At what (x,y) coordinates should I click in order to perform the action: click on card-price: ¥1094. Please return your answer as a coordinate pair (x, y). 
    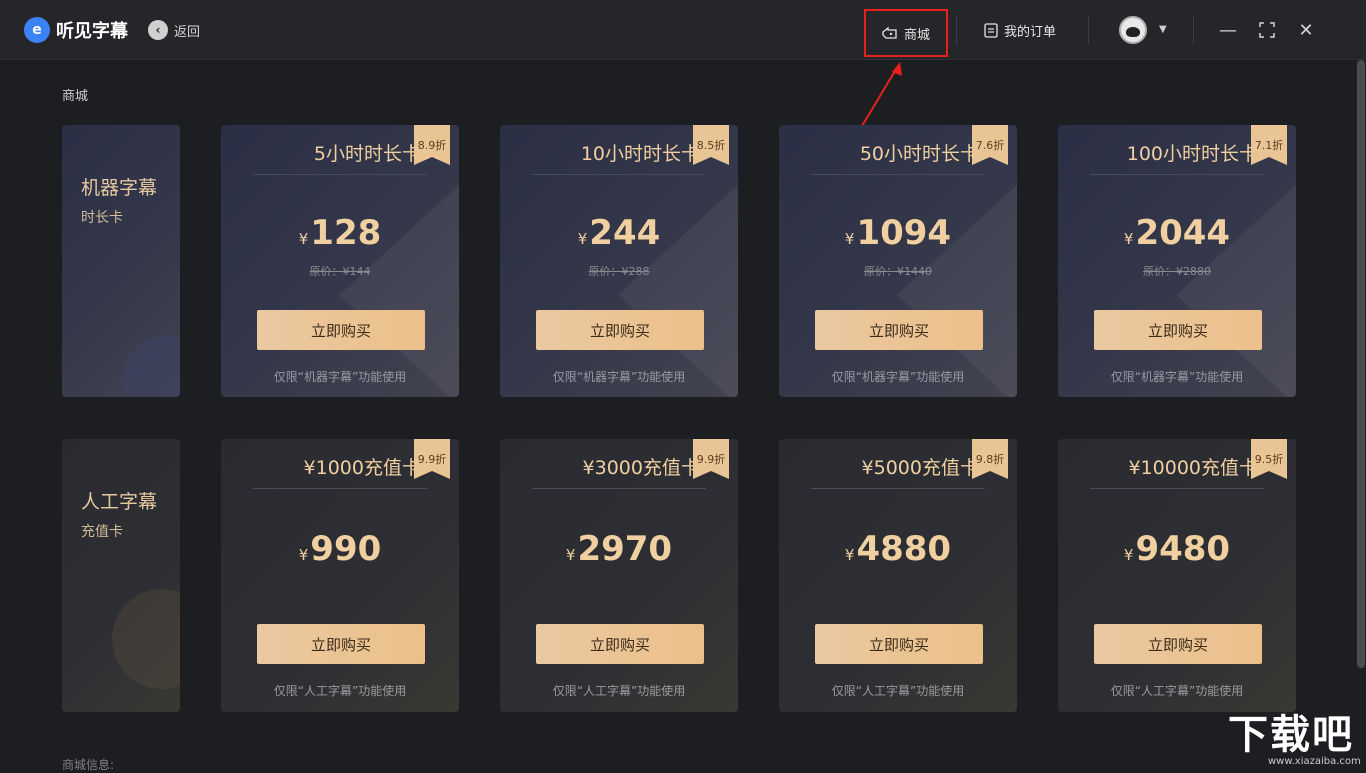
    Looking at the image, I should click on (898, 233).